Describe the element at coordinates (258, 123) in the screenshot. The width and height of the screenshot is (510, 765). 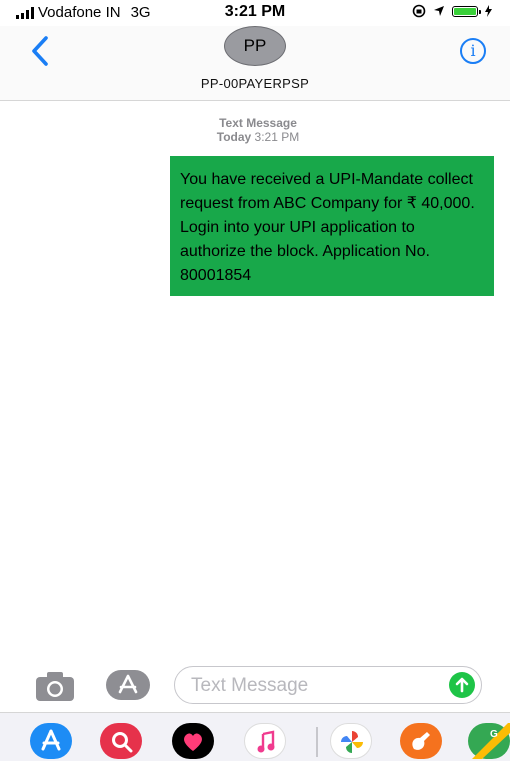
I see `message-type-label: Text Message` at that location.